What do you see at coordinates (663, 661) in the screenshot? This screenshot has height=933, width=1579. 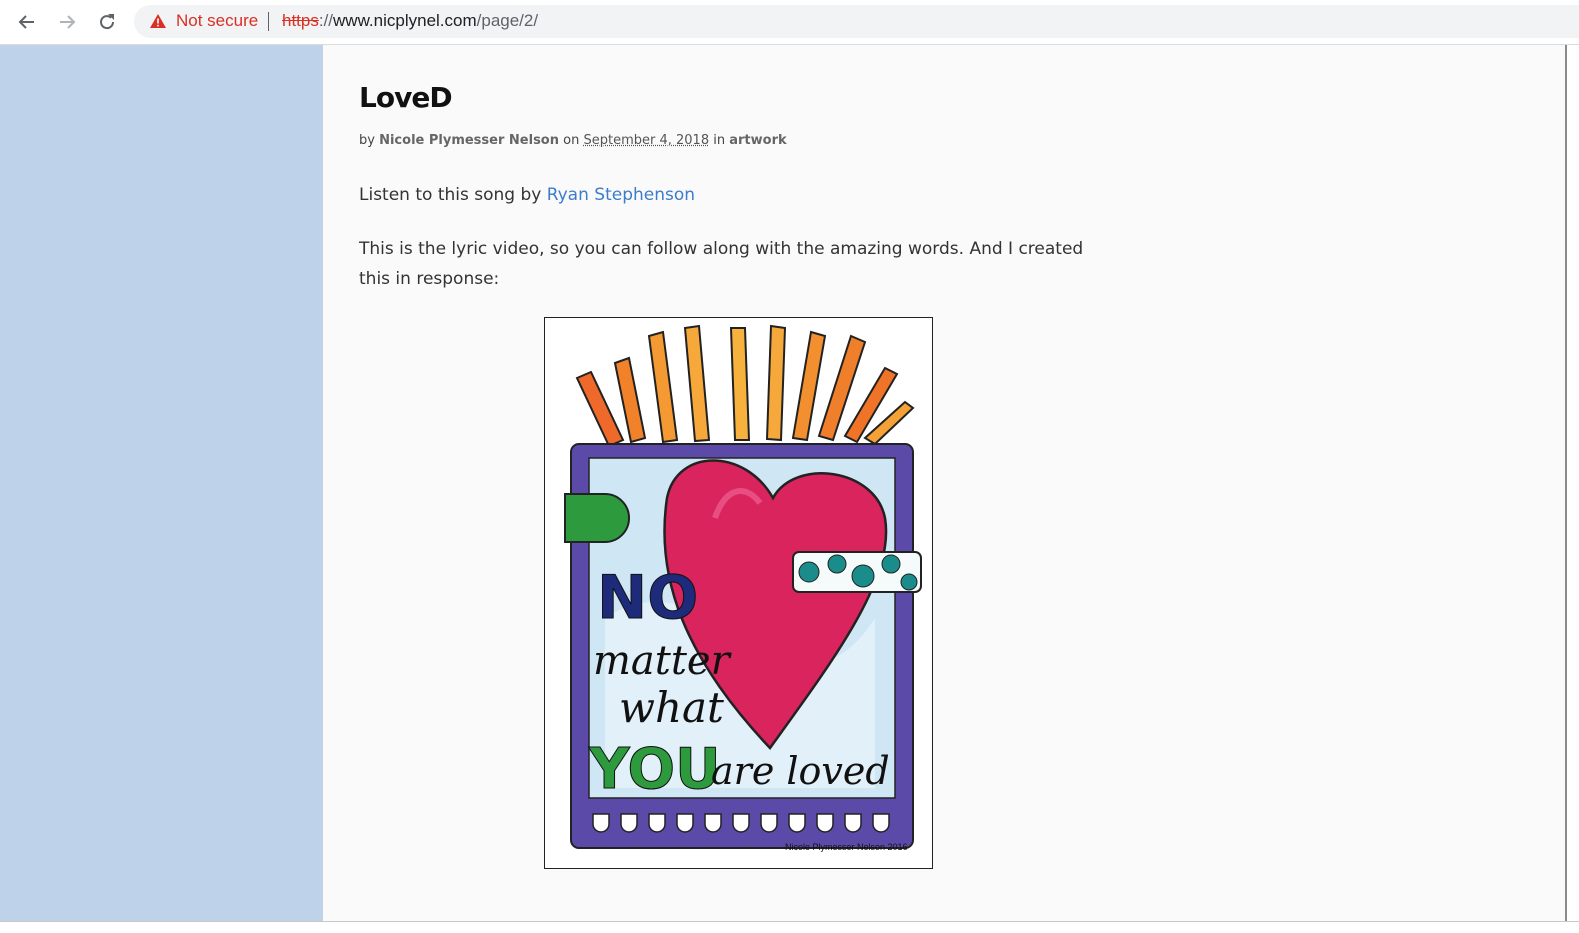 I see `artwork-text-matter: matter` at bounding box center [663, 661].